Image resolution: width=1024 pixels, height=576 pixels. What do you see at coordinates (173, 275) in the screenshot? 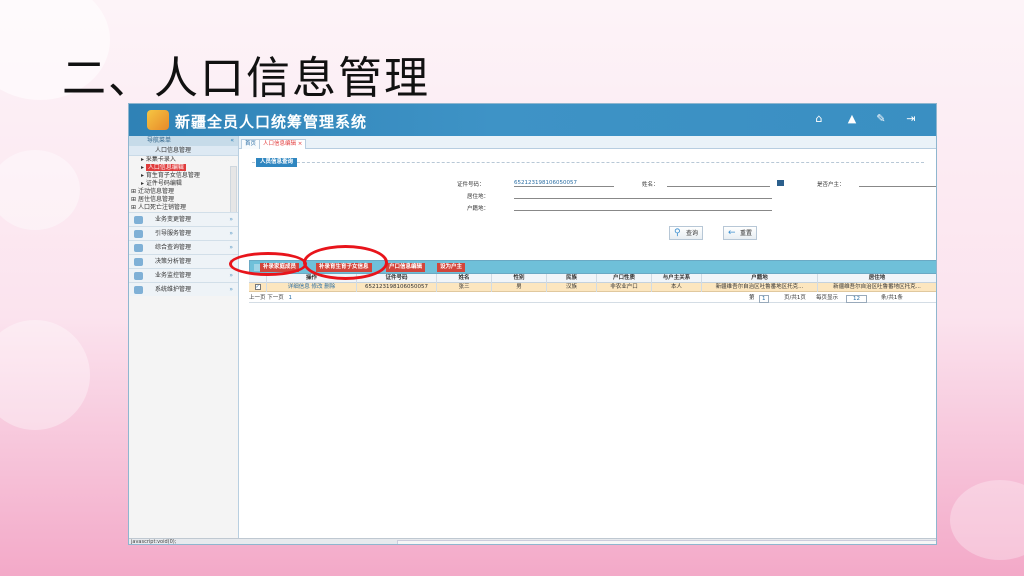
I see `menu-group-label: 业务监控管理` at bounding box center [173, 275].